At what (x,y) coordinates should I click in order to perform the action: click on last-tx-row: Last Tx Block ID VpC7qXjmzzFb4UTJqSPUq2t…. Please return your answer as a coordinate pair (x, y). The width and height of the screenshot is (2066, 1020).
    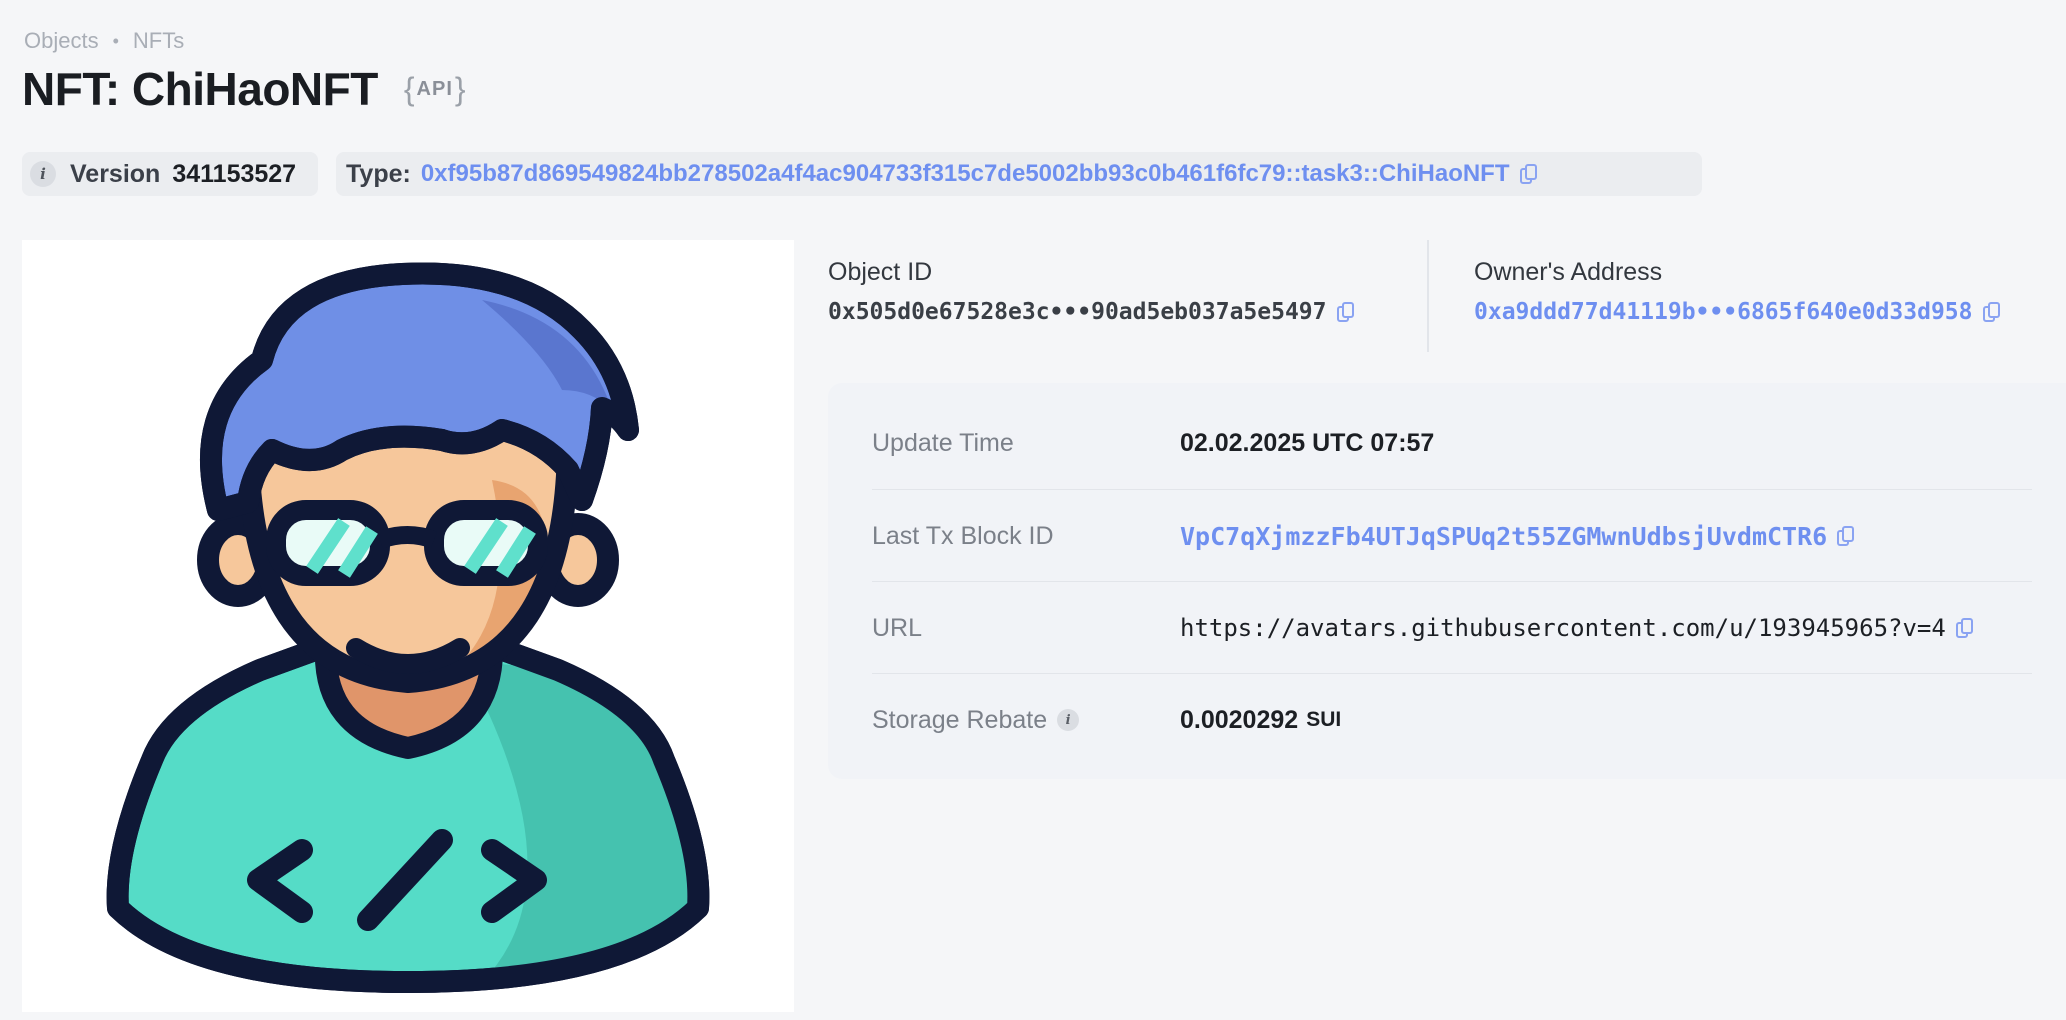
    Looking at the image, I should click on (1452, 535).